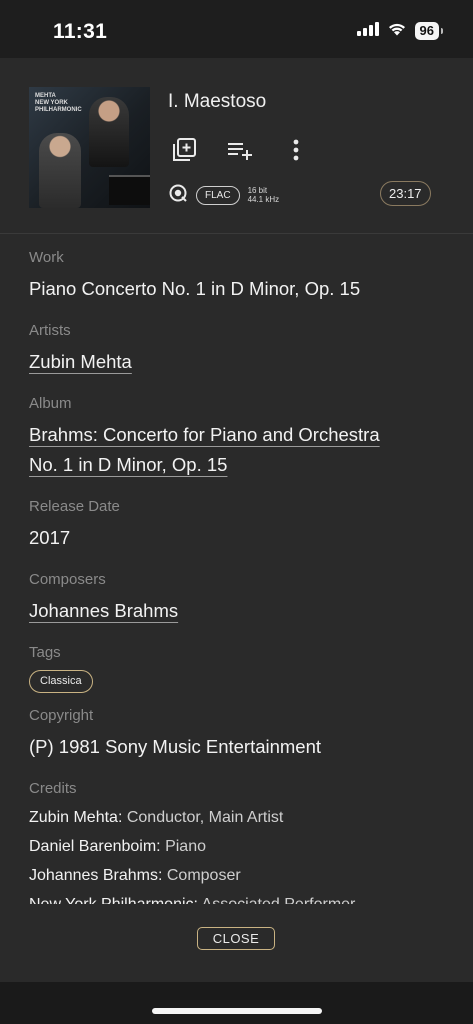  I want to click on wifi-icon, so click(397, 31).